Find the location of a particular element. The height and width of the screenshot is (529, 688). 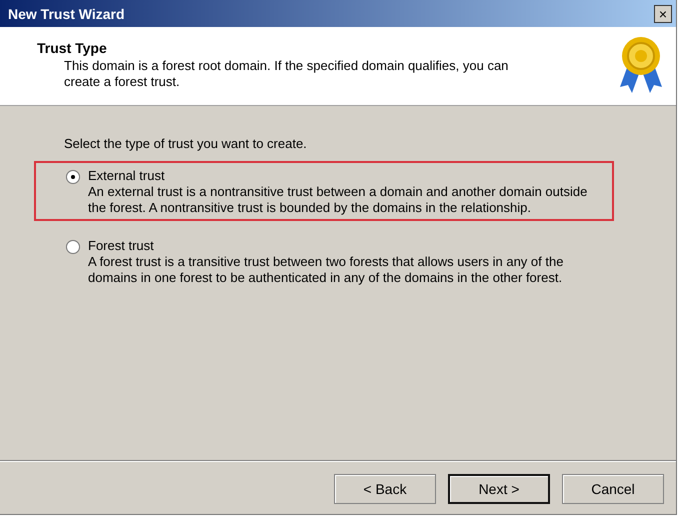

option-label: External trust is located at coordinates (348, 176).